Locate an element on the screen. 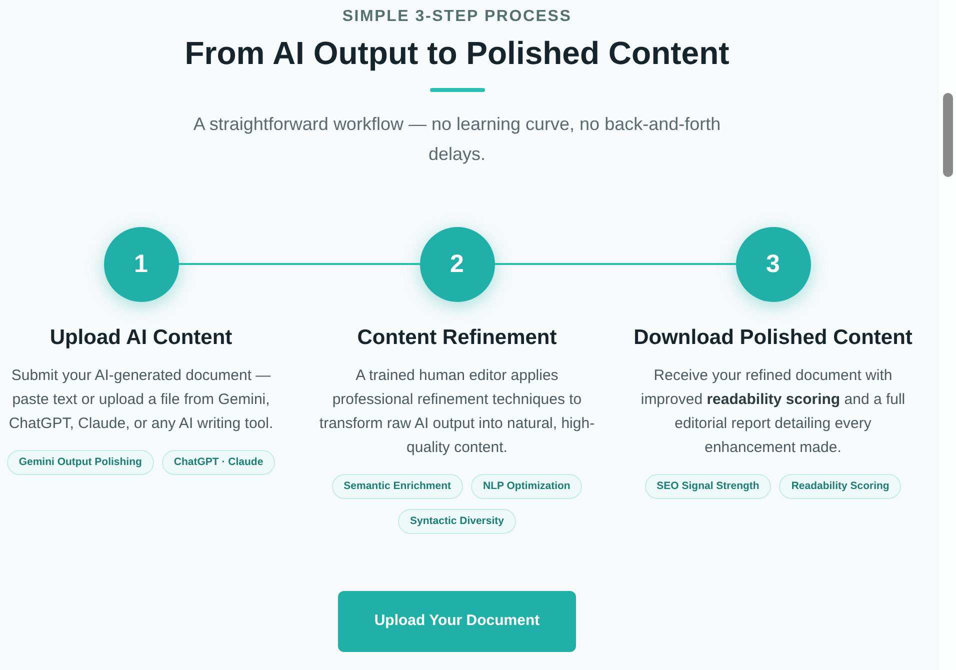 Image resolution: width=956 pixels, height=670 pixels. step-title: Download Polished Content is located at coordinates (773, 338).